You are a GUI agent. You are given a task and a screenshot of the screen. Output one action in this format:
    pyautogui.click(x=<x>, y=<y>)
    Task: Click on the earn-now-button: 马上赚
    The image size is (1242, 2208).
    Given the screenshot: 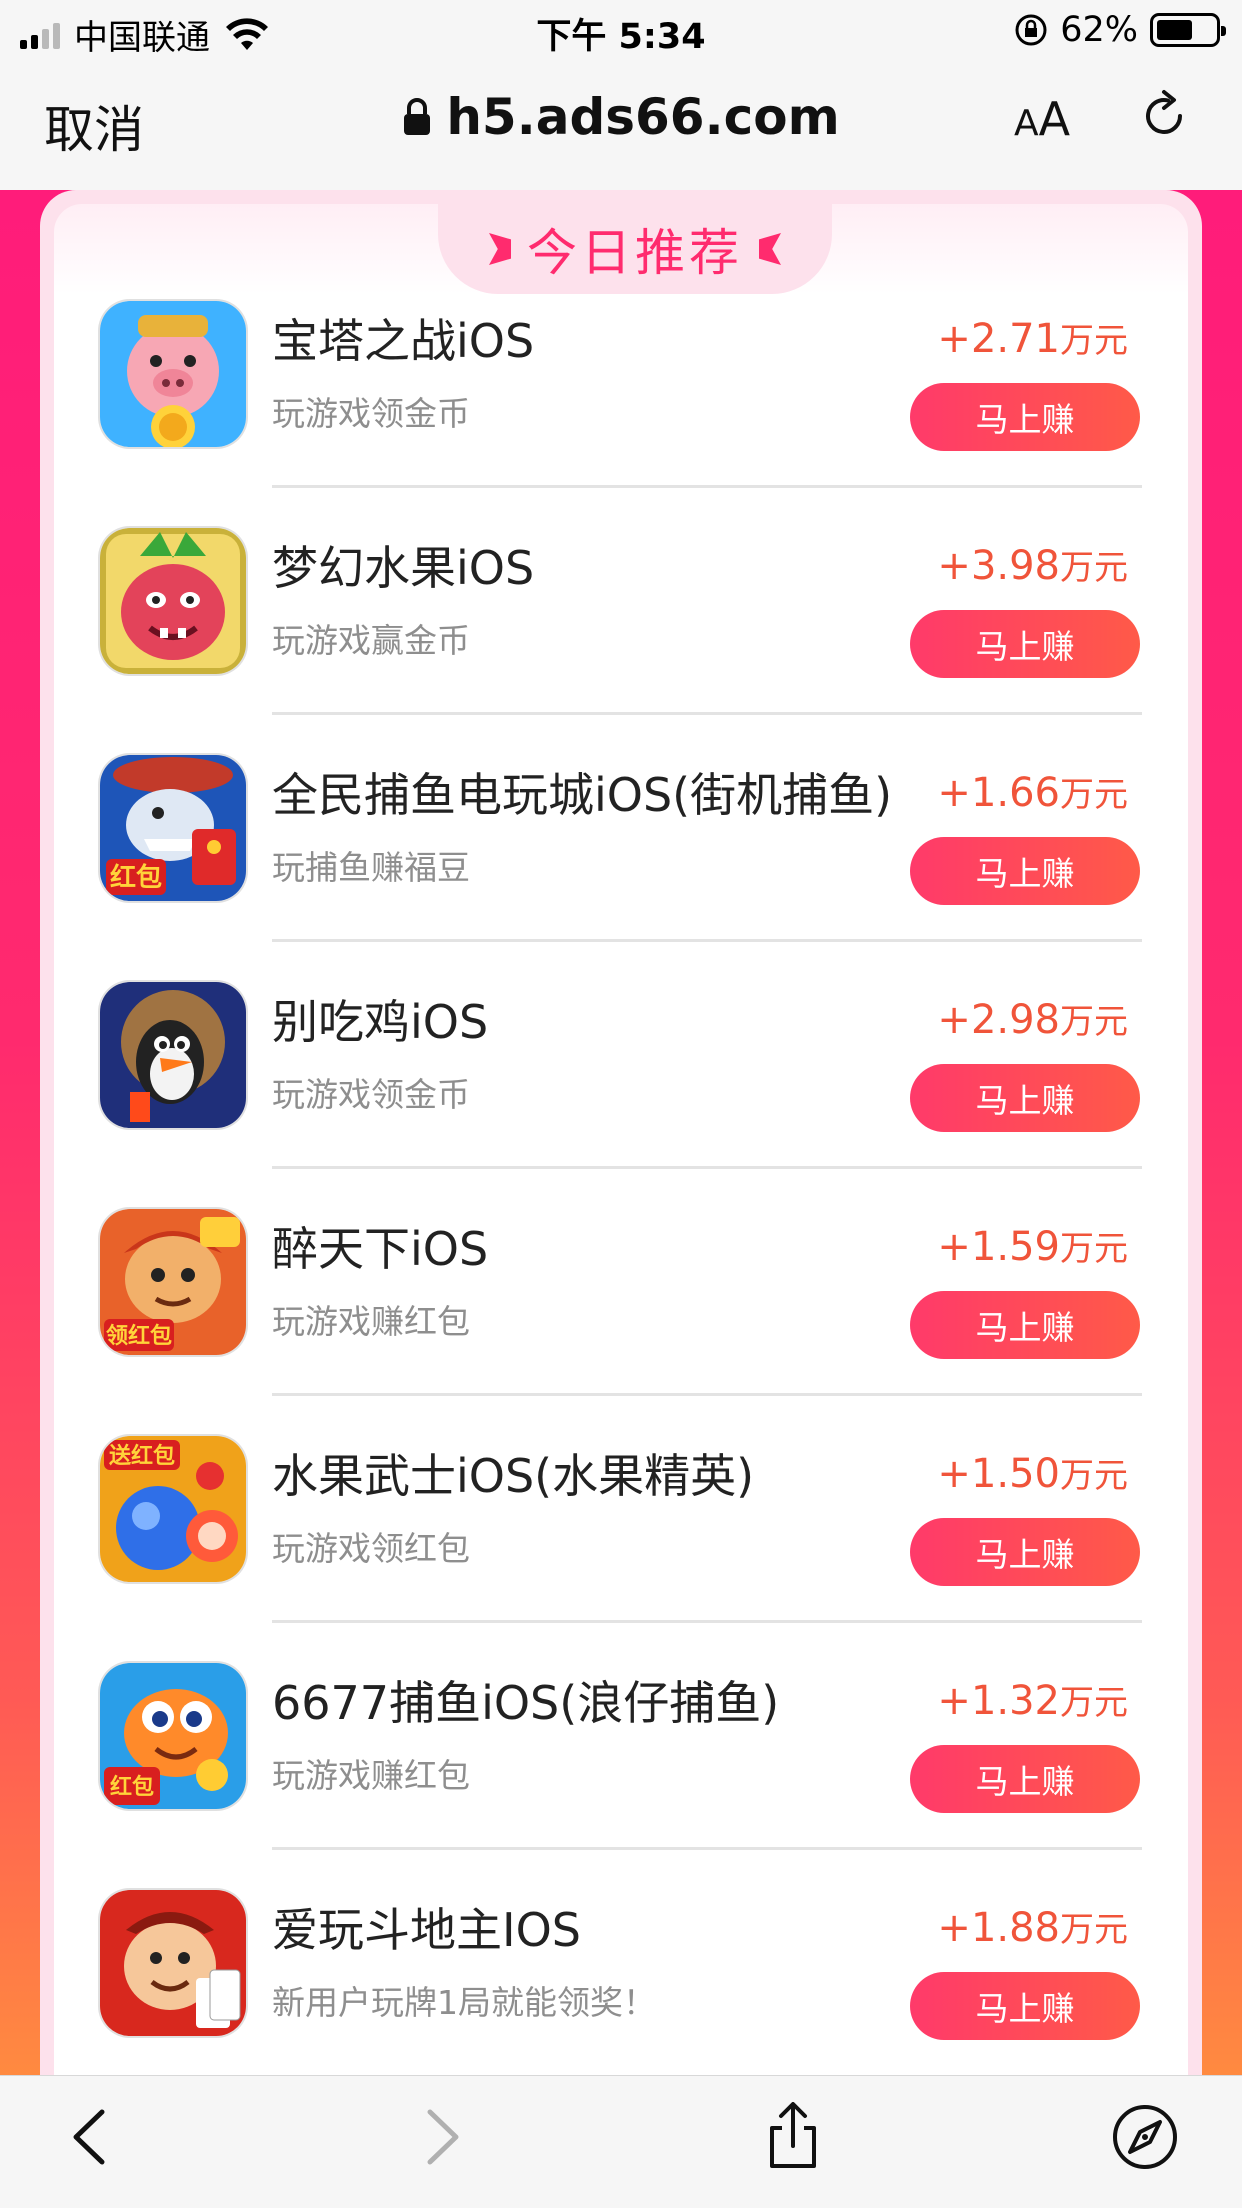 What is the action you would take?
    pyautogui.click(x=1025, y=2006)
    